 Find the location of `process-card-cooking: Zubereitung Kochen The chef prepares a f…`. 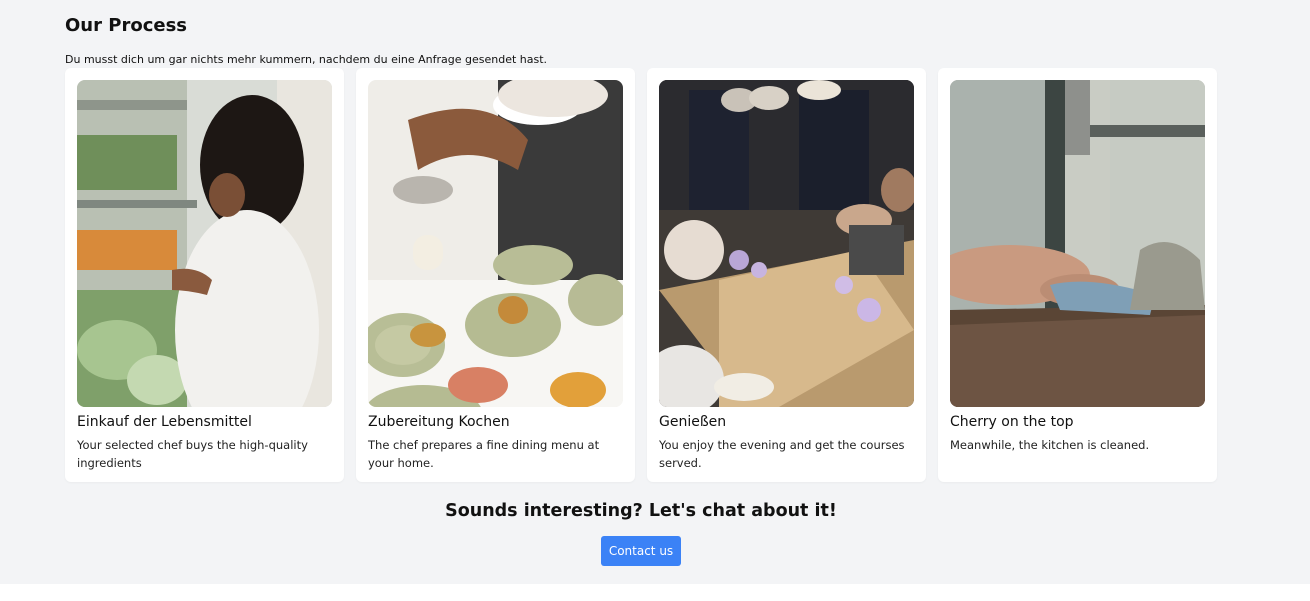

process-card-cooking: Zubereitung Kochen The chef prepares a f… is located at coordinates (495, 275).